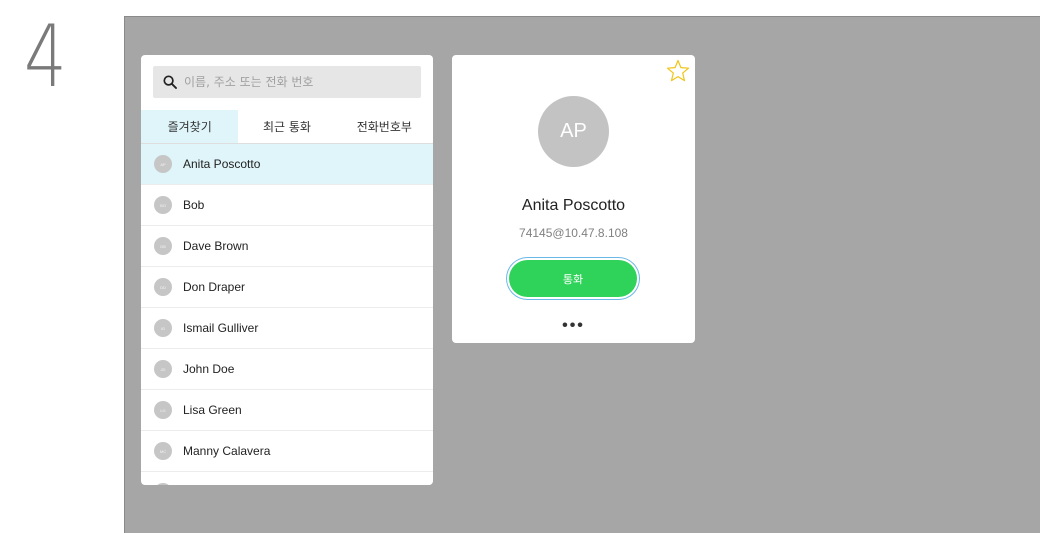 The height and width of the screenshot is (533, 1040). What do you see at coordinates (222, 164) in the screenshot?
I see `contact-name: Anita Poscotto` at bounding box center [222, 164].